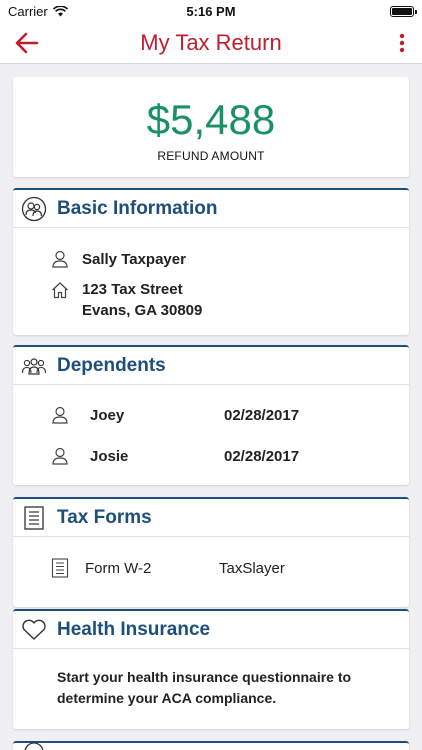 The image size is (422, 750). Describe the element at coordinates (211, 552) in the screenshot. I see `tax-forms-card: Tax Forms Form W-2 TaxSlayer` at that location.